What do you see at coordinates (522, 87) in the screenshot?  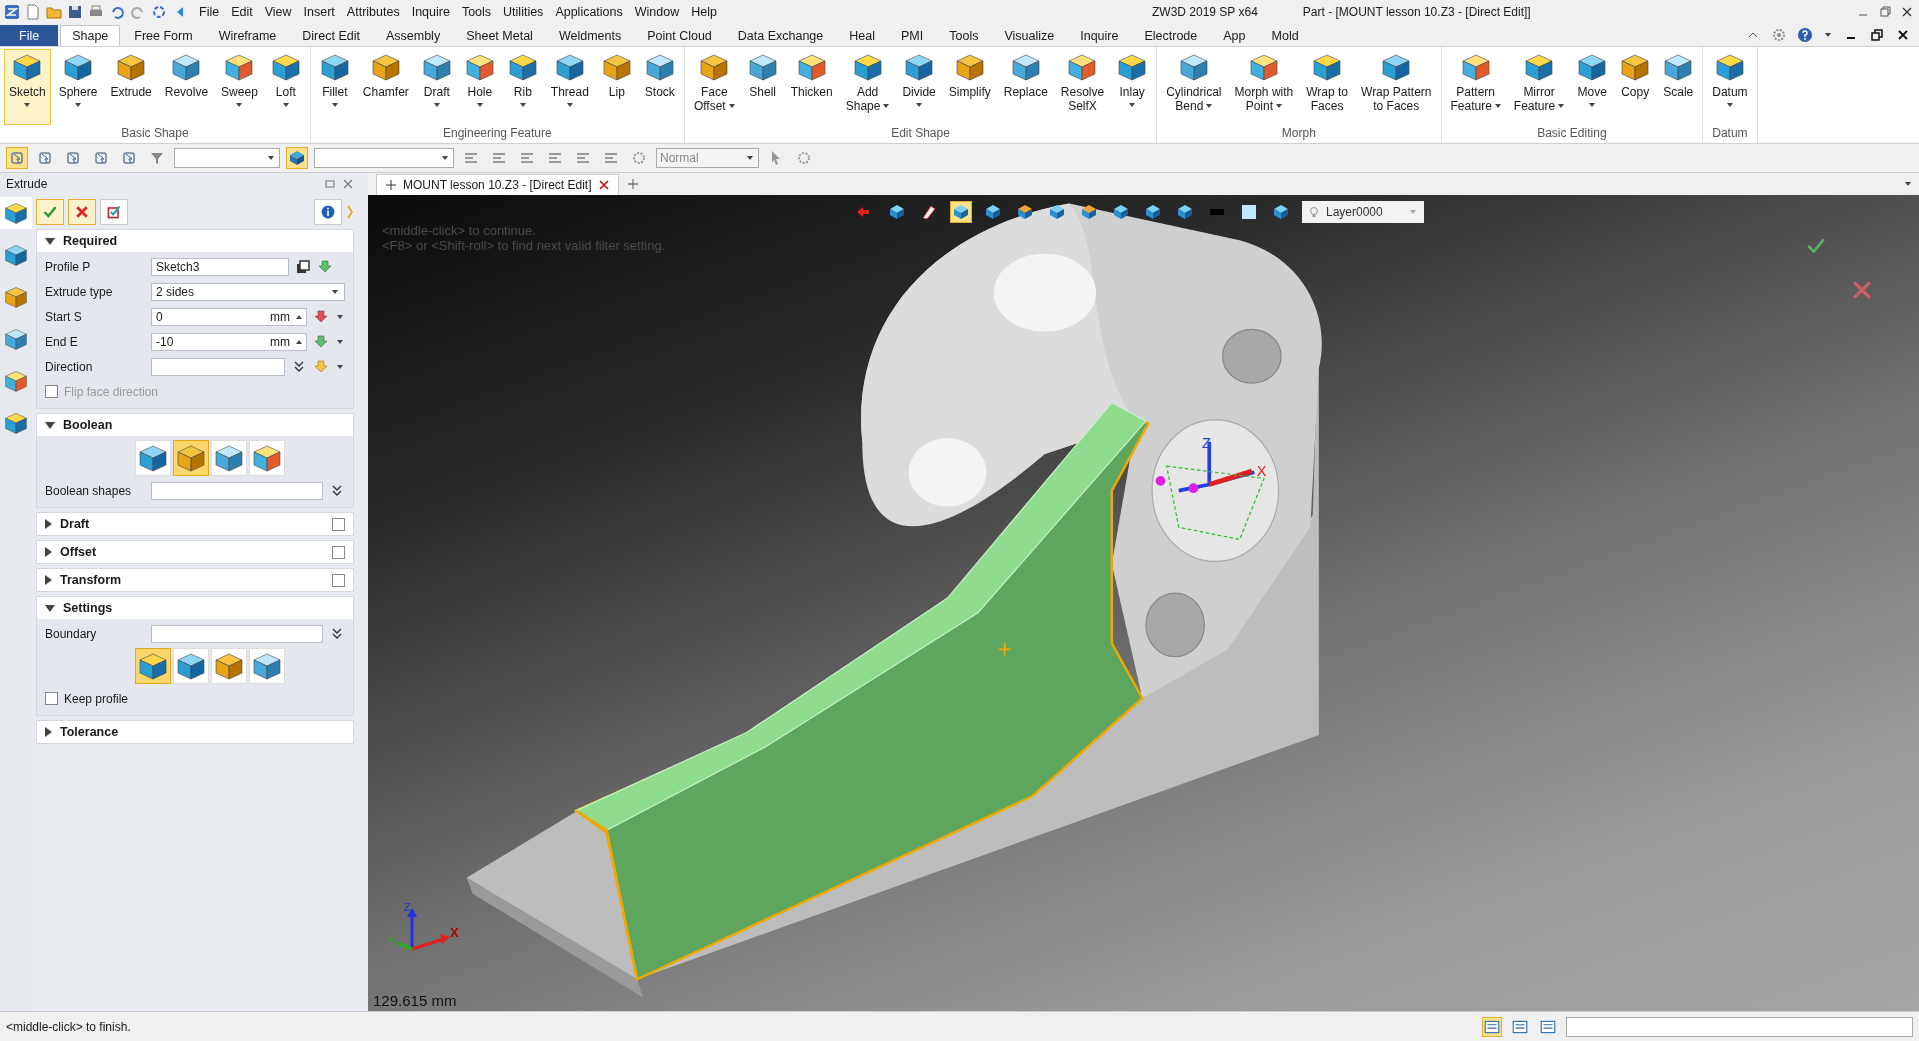 I see `ribbon-button: Rib` at bounding box center [522, 87].